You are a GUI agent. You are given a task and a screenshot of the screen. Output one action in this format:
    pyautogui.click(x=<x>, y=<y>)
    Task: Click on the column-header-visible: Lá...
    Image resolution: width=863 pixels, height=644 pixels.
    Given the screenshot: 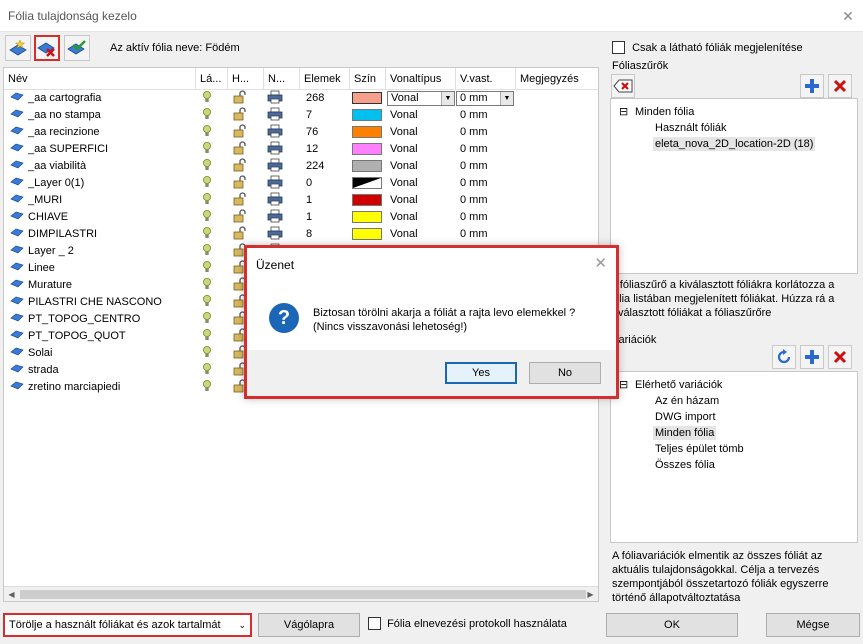 What is the action you would take?
    pyautogui.click(x=212, y=79)
    